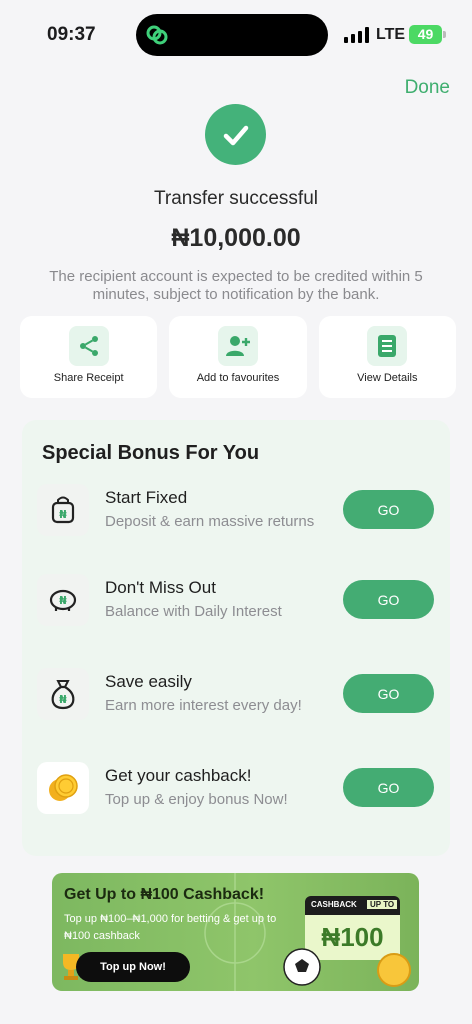 The height and width of the screenshot is (1024, 472). I want to click on link-icon, so click(157, 35).